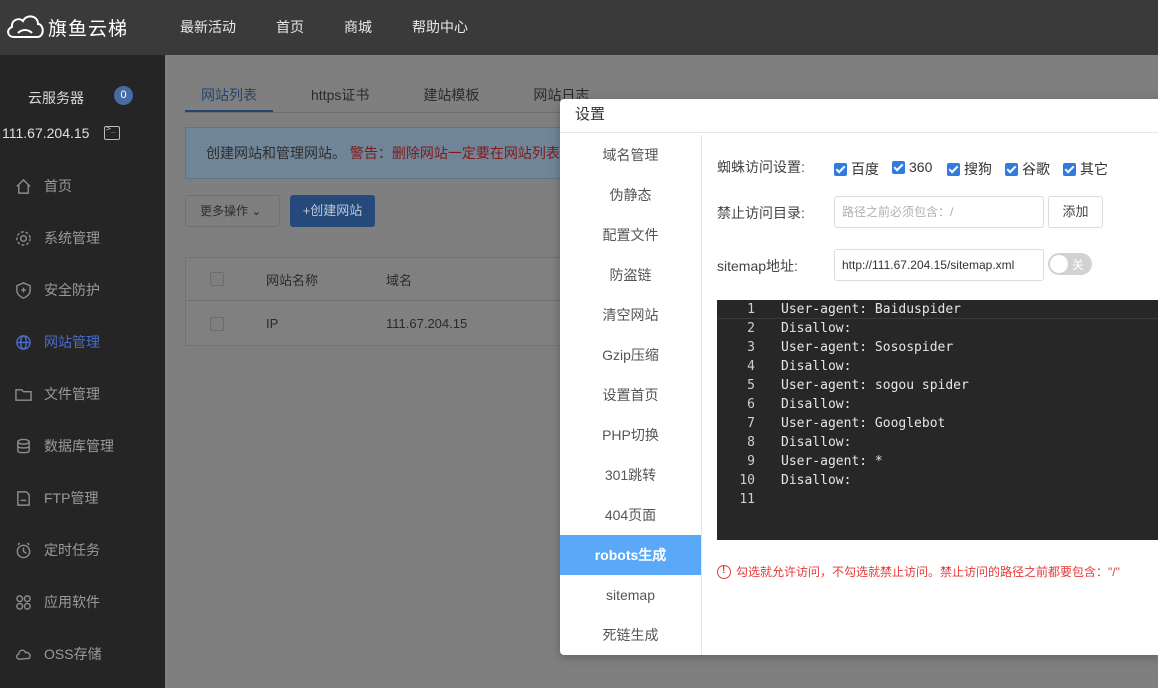 The width and height of the screenshot is (1158, 688). I want to click on tab-https-cert: https证书, so click(340, 94).